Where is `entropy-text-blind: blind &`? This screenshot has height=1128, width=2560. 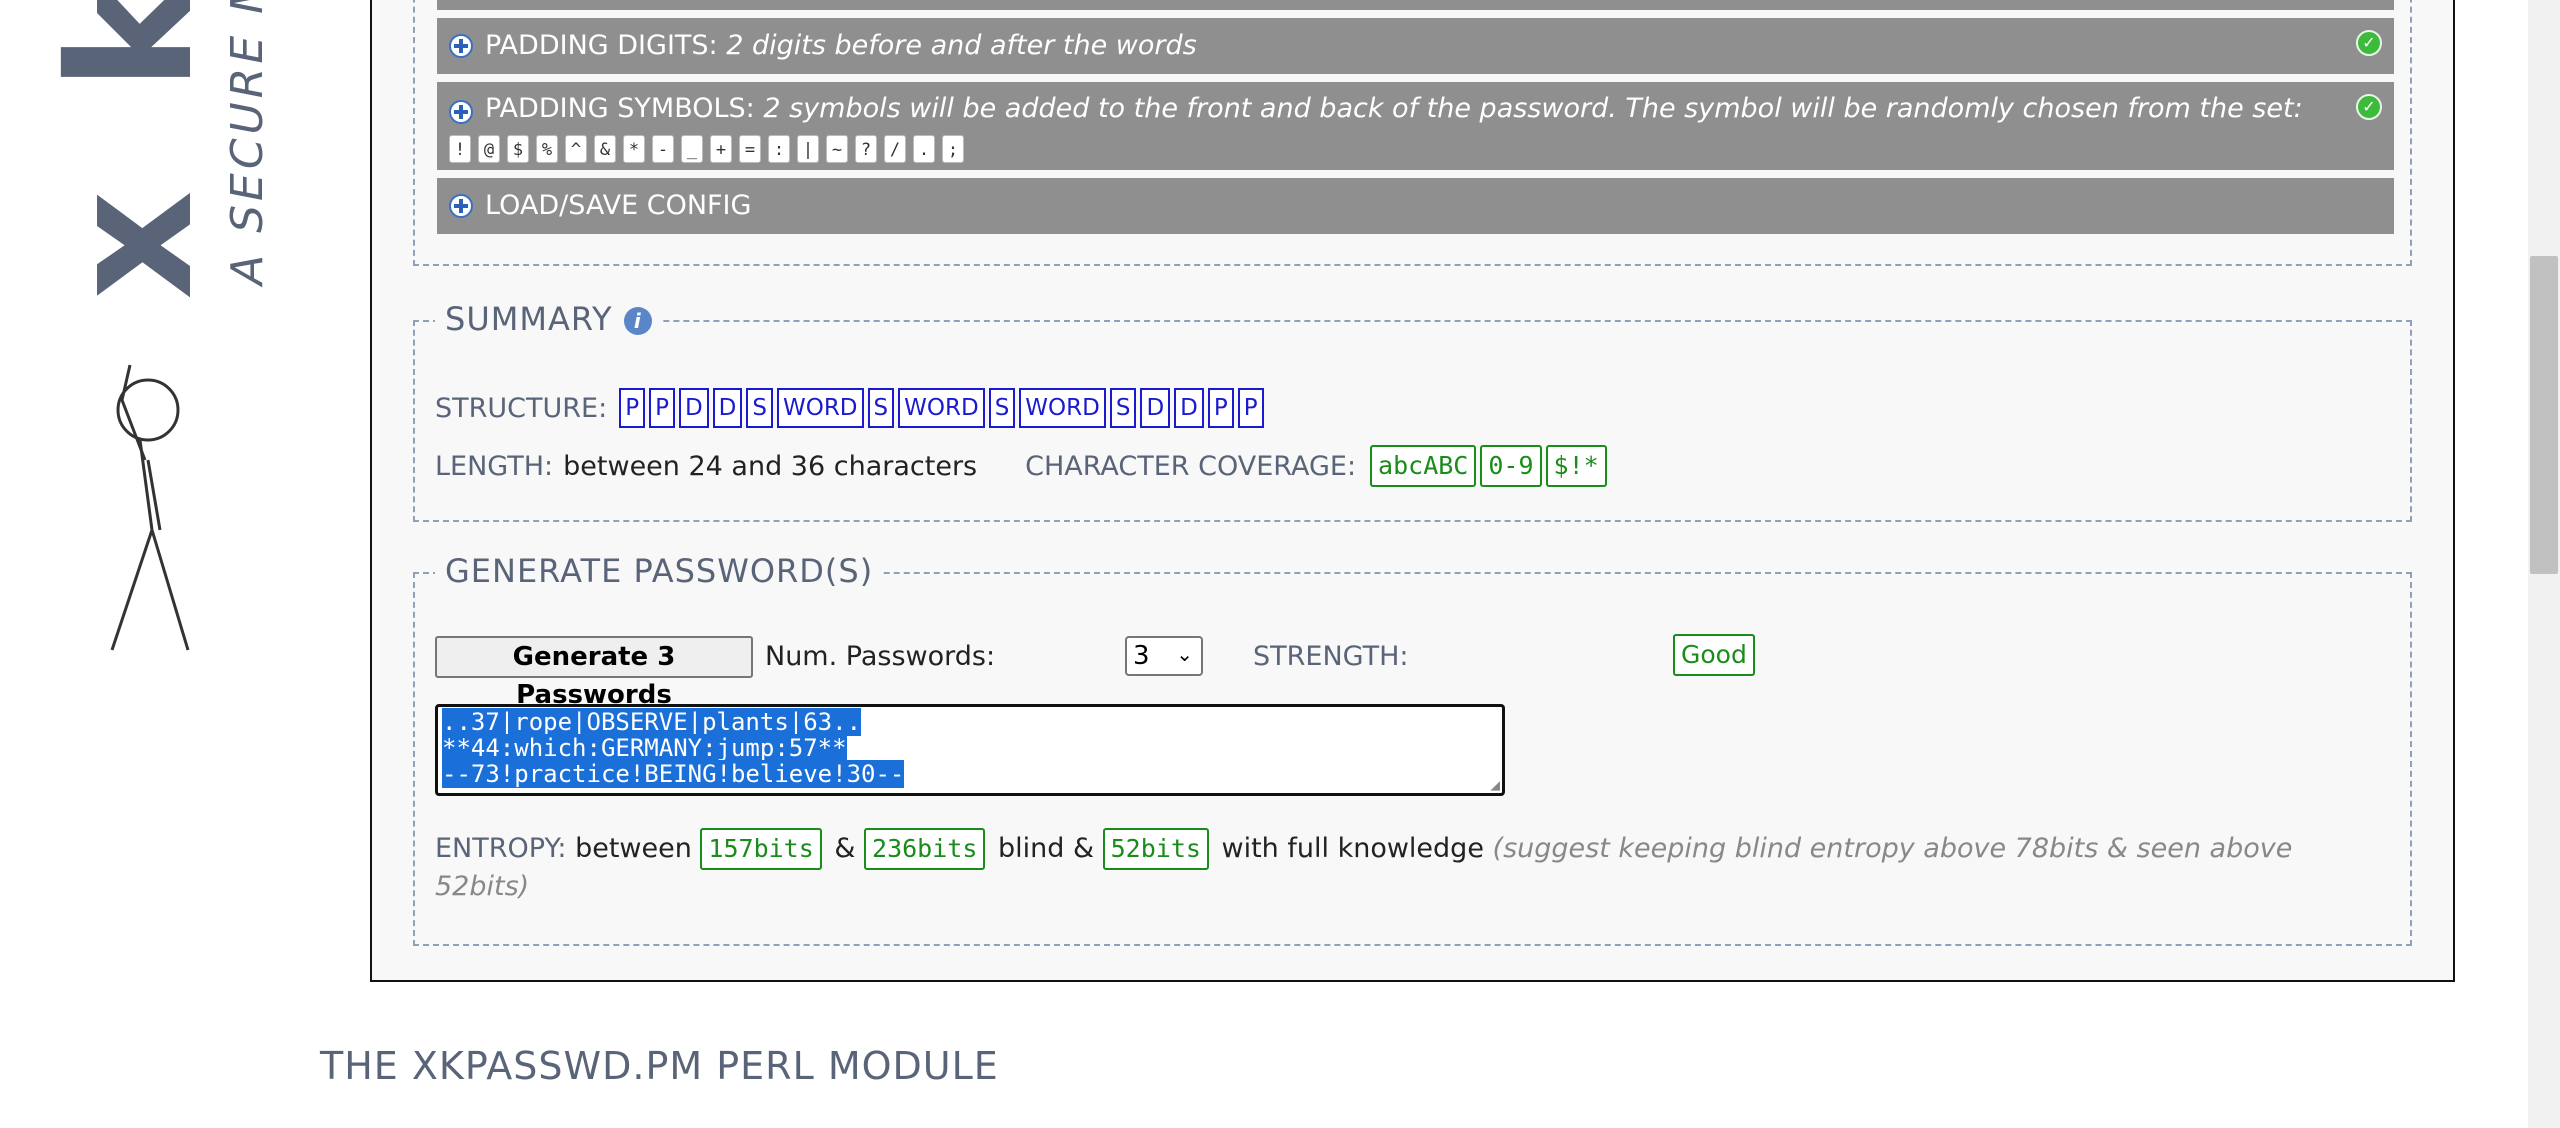 entropy-text-blind: blind & is located at coordinates (1046, 848).